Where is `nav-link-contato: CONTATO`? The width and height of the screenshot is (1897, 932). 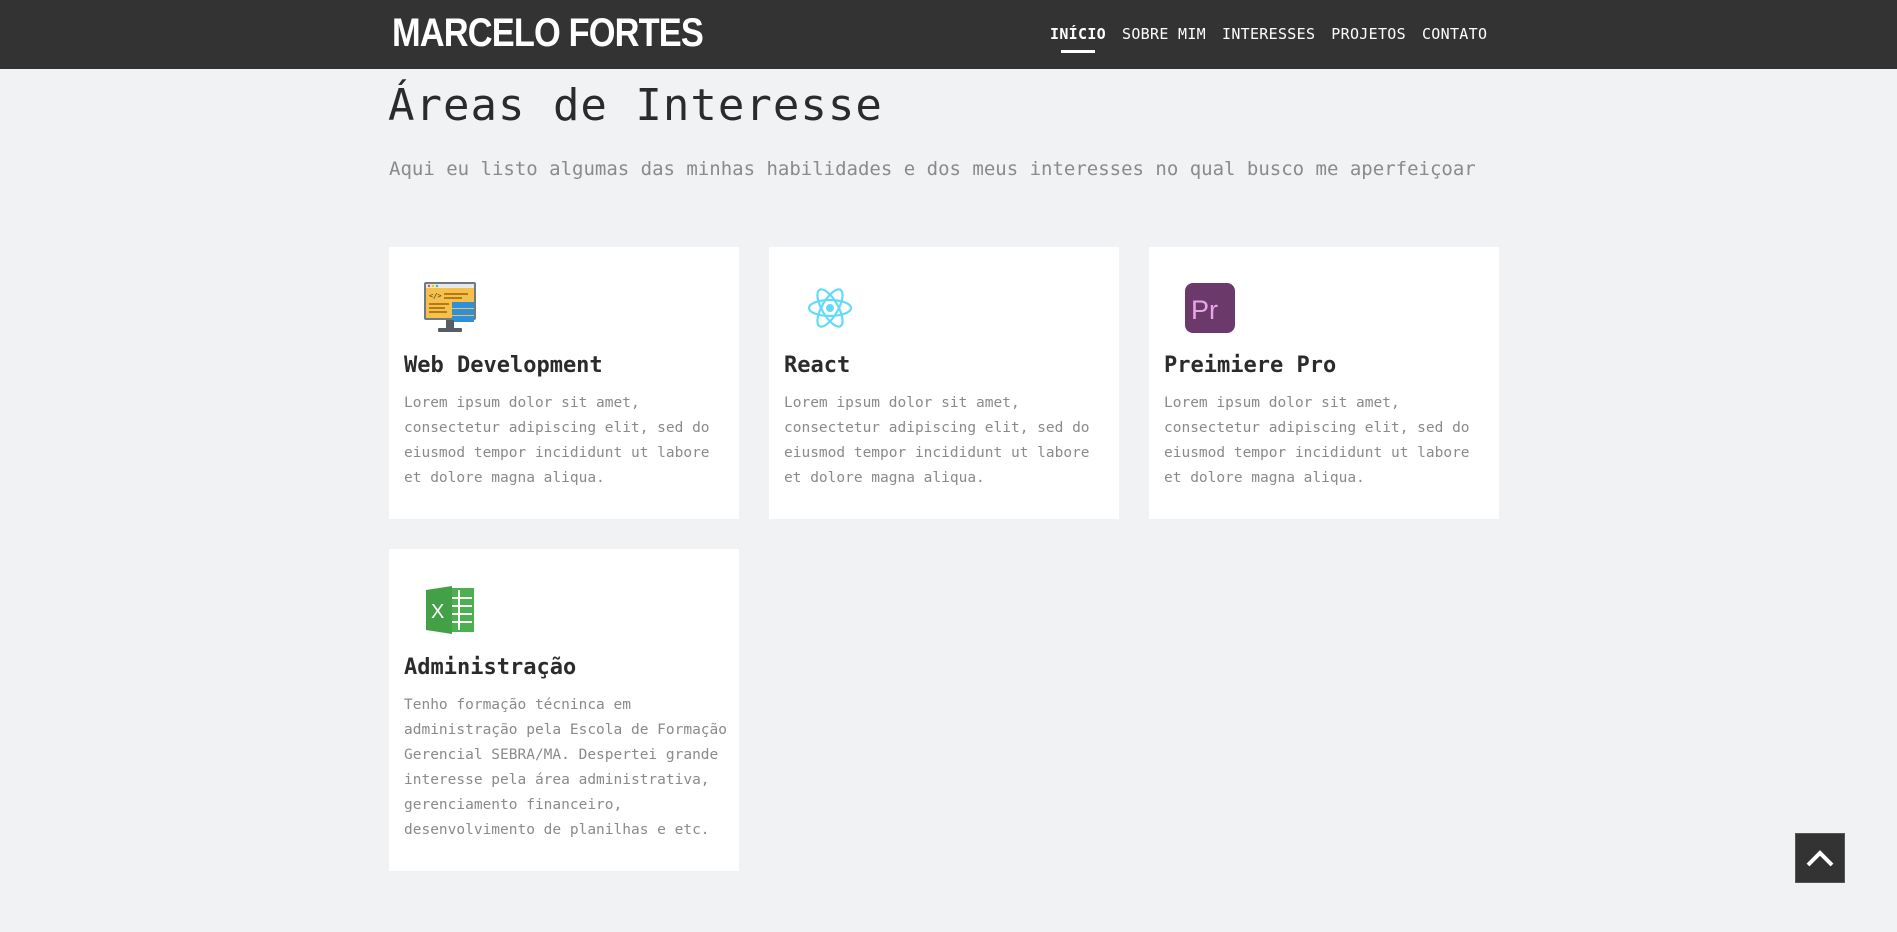 nav-link-contato: CONTATO is located at coordinates (1454, 34).